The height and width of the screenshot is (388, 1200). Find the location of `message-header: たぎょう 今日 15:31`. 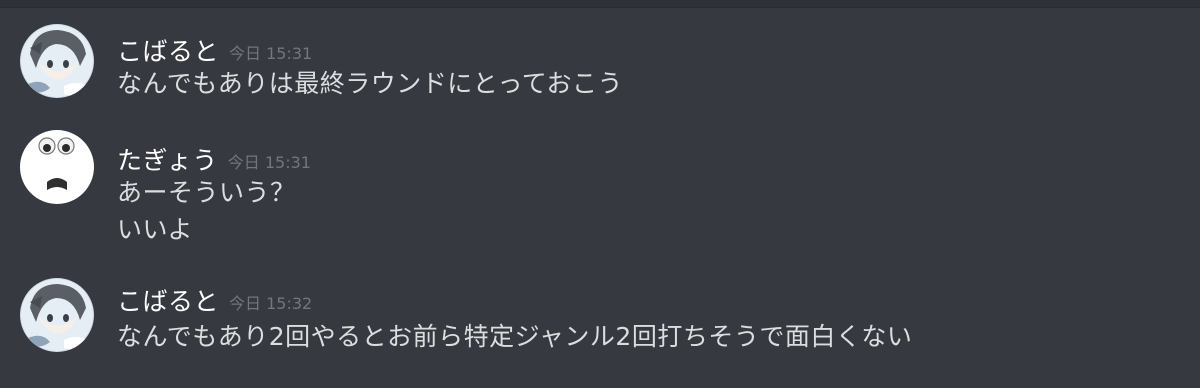

message-header: たぎょう 今日 15:31 is located at coordinates (214, 159).